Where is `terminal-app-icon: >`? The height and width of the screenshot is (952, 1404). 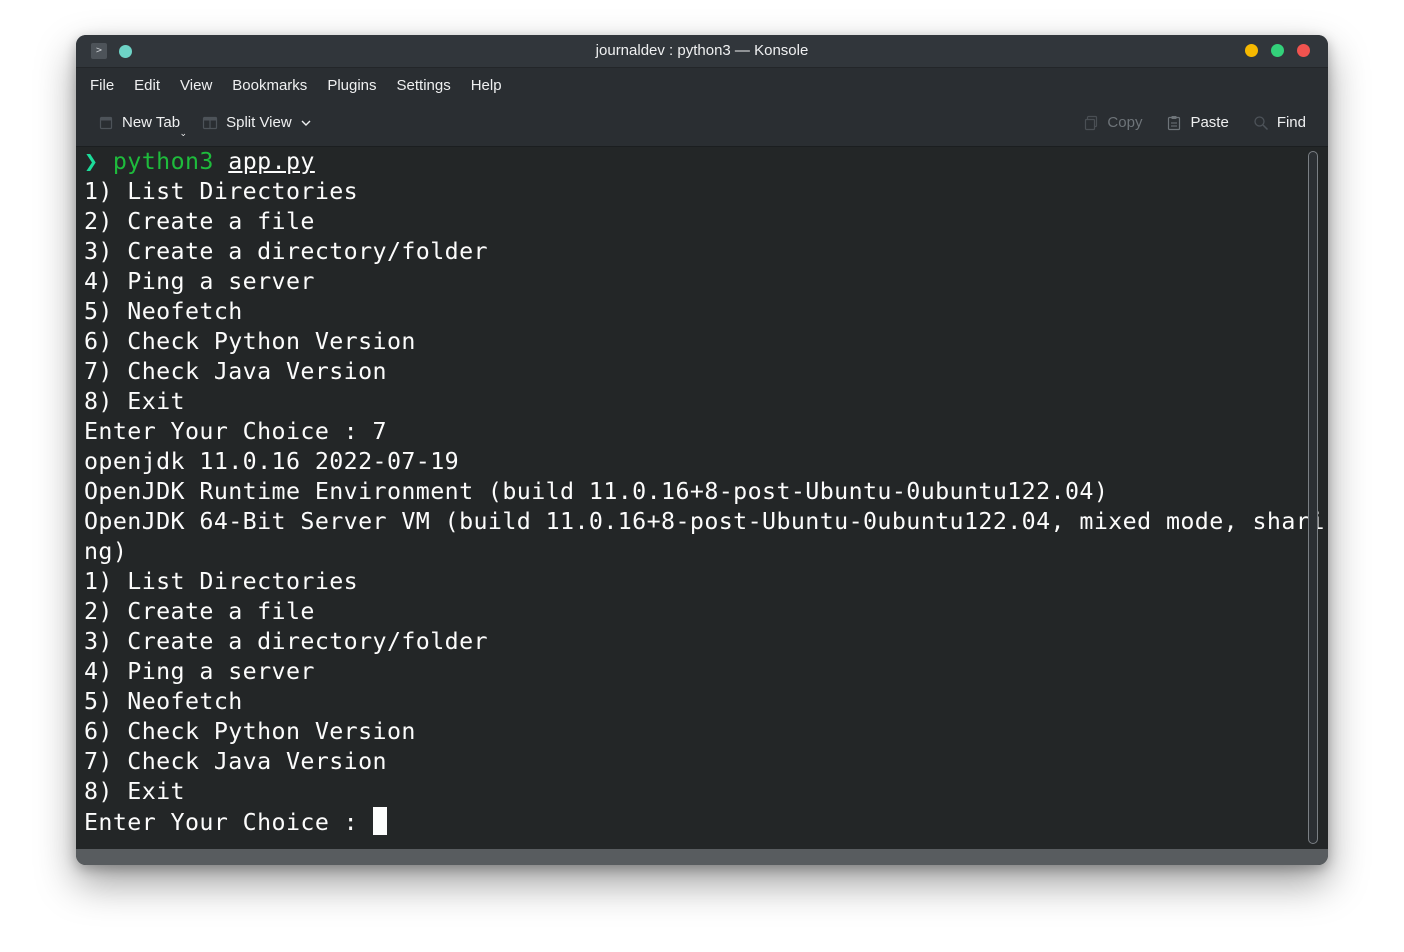 terminal-app-icon: > is located at coordinates (99, 51).